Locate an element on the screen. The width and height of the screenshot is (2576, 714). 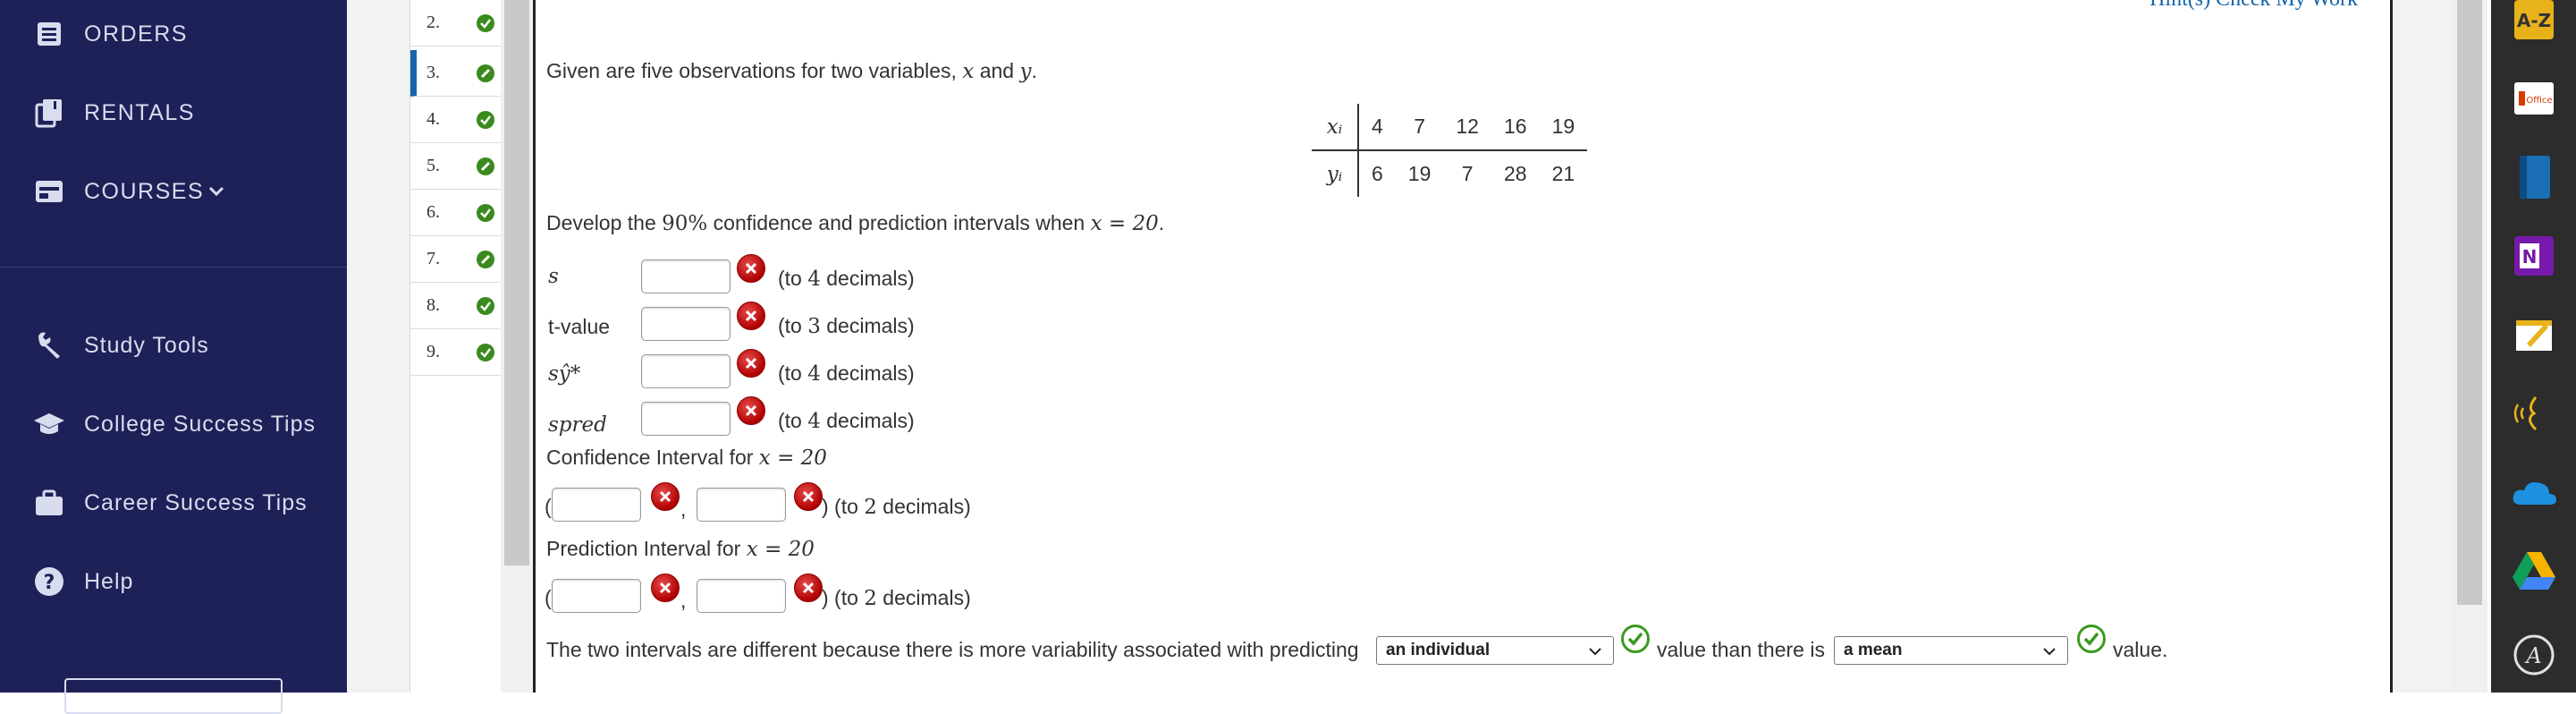
hint-a: ) (to is located at coordinates (843, 597).